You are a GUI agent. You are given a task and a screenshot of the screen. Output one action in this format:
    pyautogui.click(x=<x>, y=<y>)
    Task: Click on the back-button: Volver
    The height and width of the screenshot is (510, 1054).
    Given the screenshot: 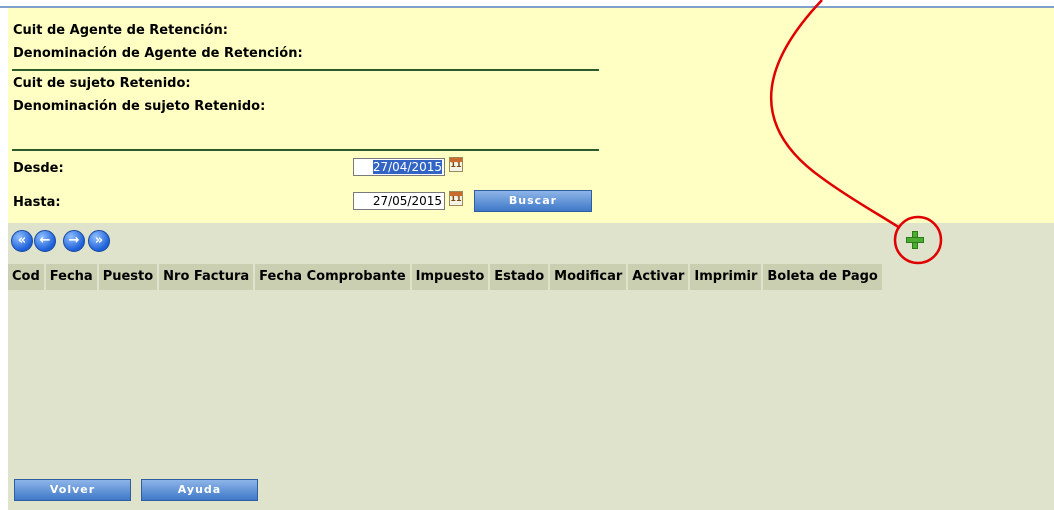 What is the action you would take?
    pyautogui.click(x=72, y=490)
    